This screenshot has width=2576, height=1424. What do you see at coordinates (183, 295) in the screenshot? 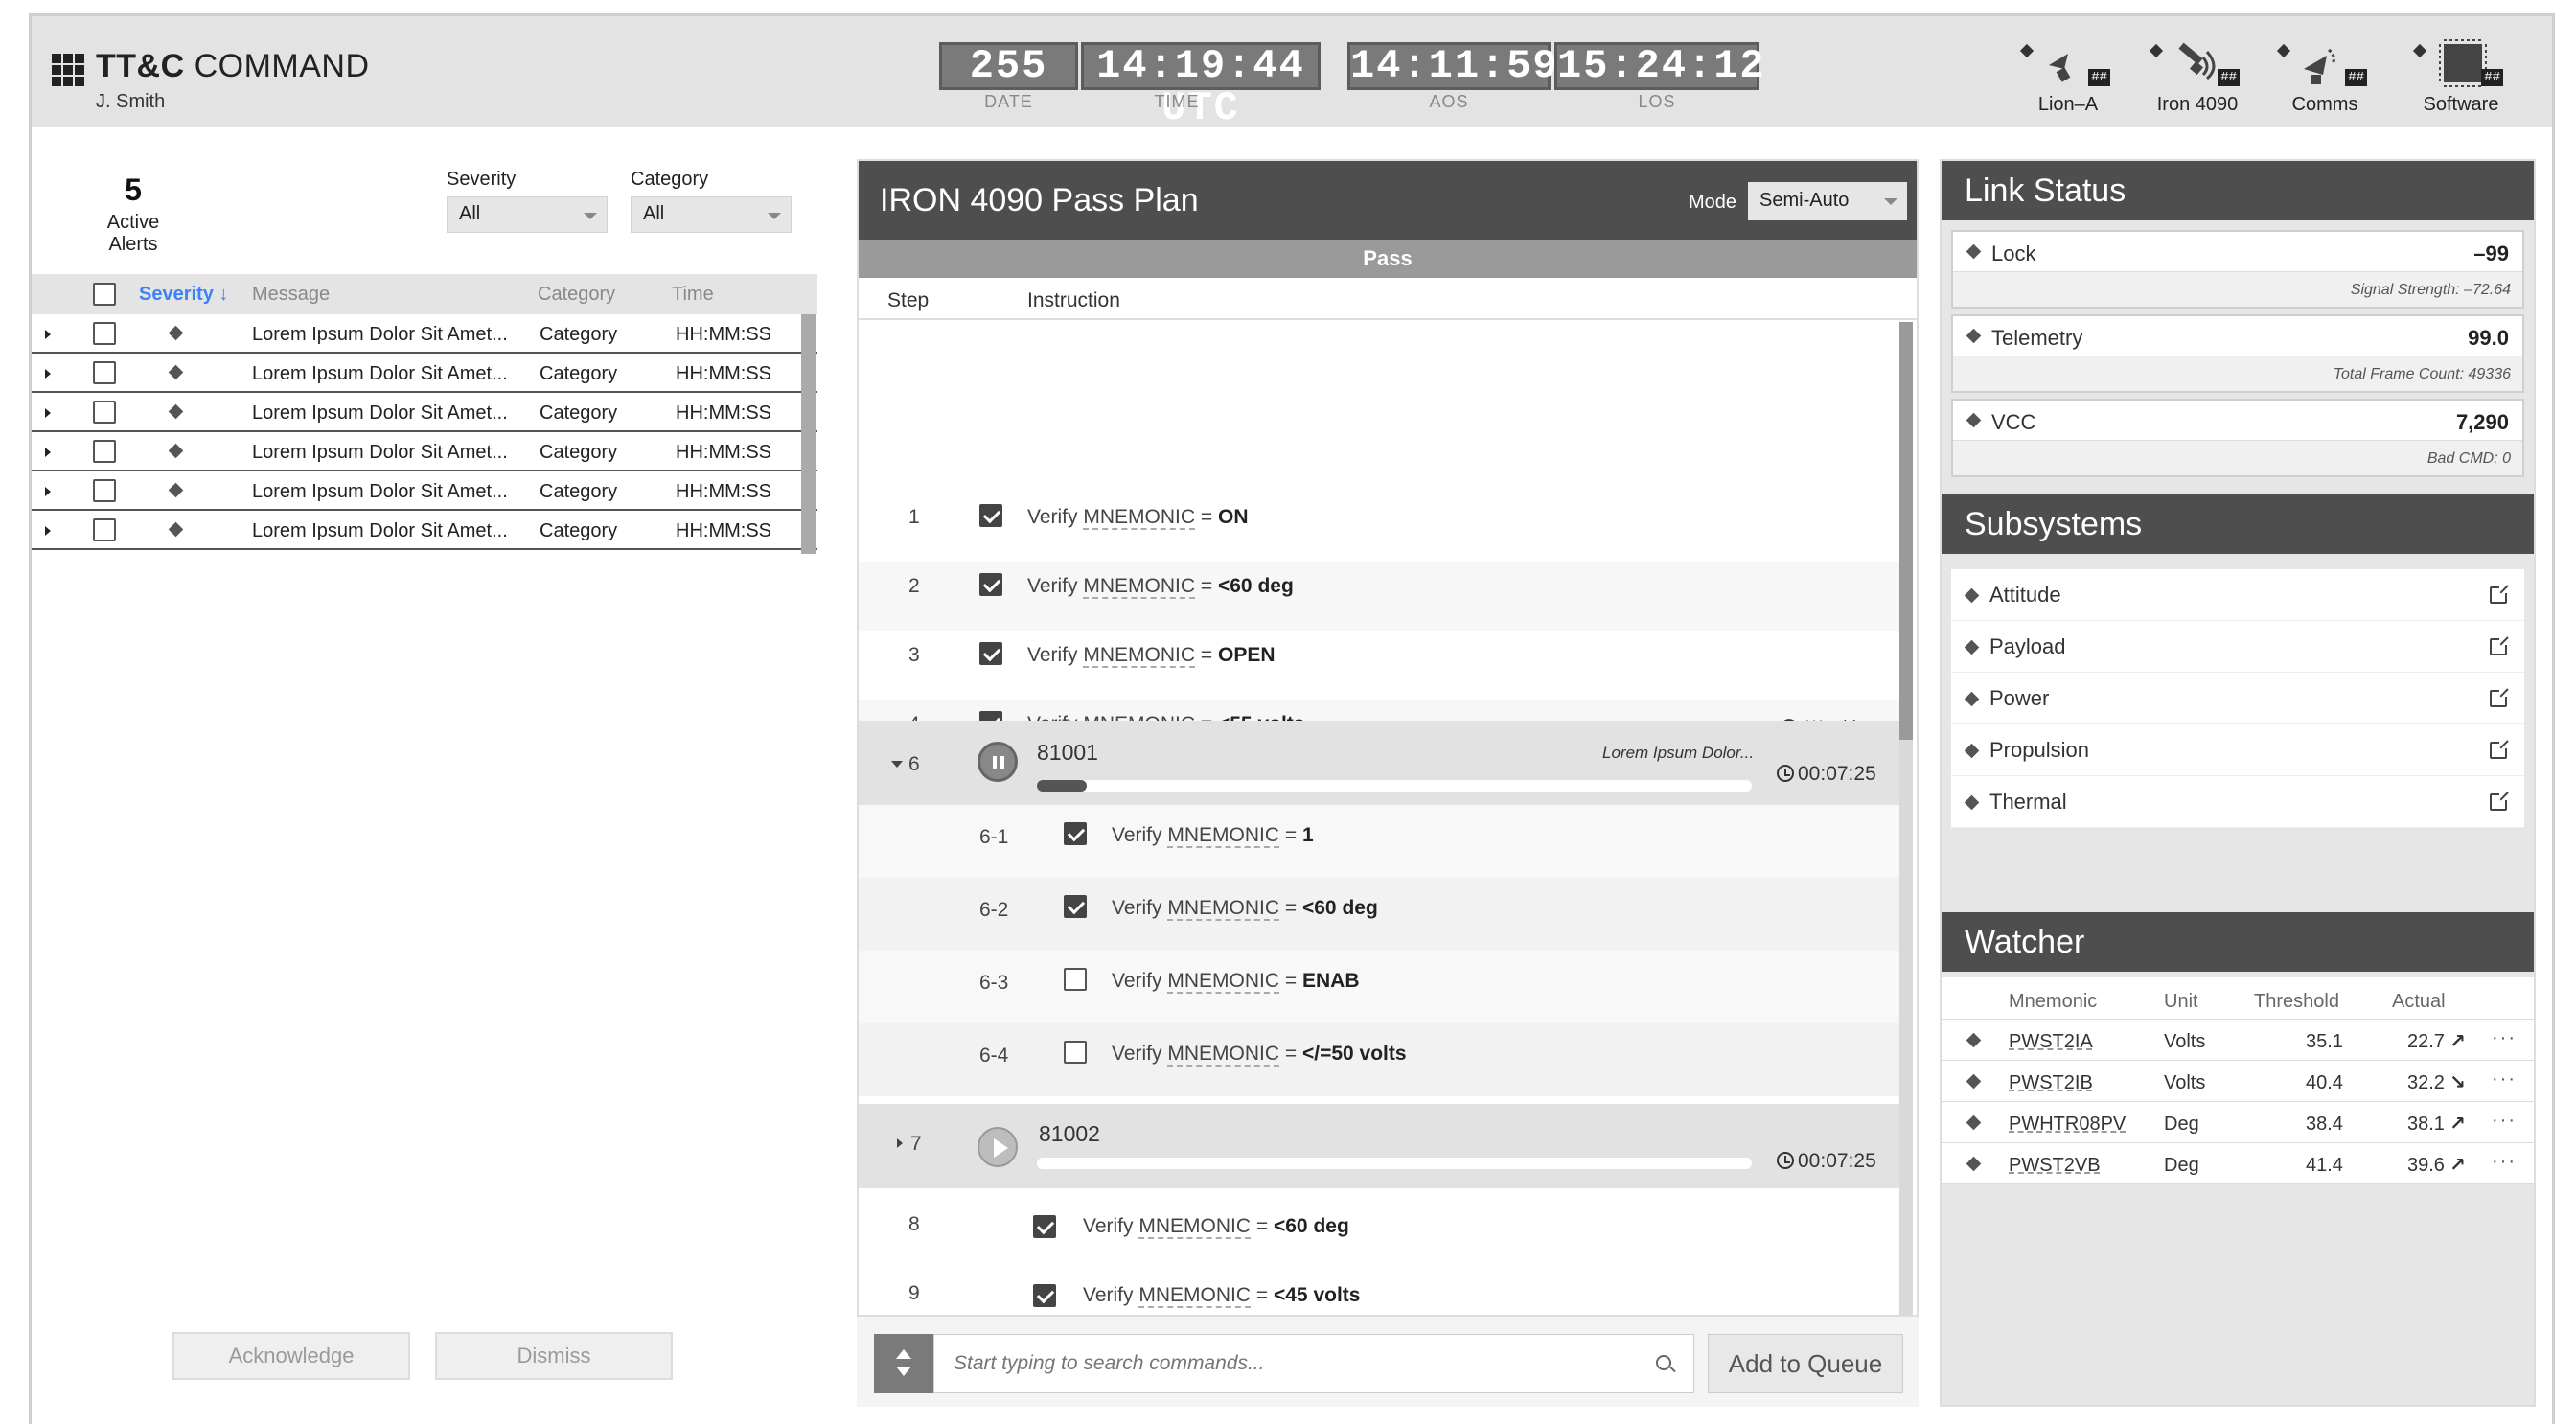
I see `severity-column-header: Severity ↓` at bounding box center [183, 295].